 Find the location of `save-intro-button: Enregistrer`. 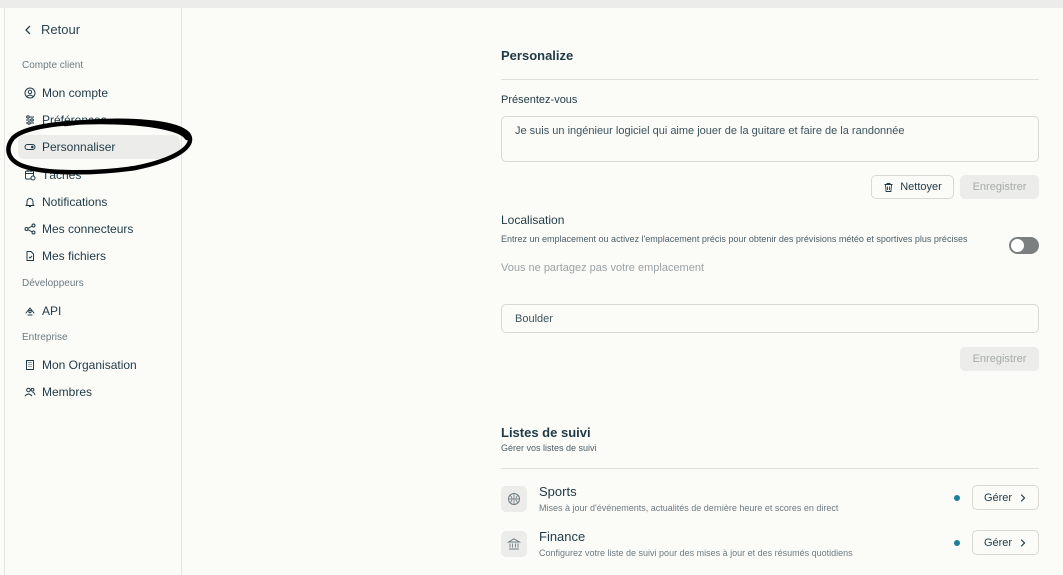

save-intro-button: Enregistrer is located at coordinates (999, 187).